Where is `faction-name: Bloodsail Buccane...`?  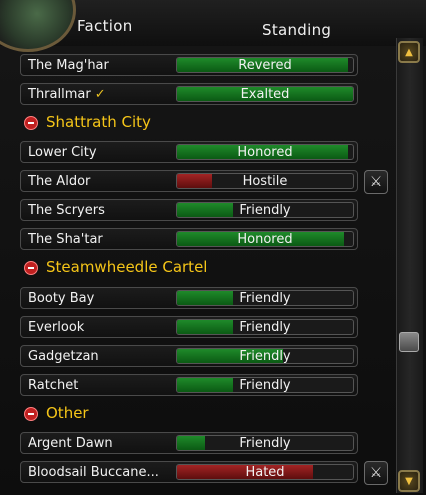
faction-name: Bloodsail Buccane... is located at coordinates (93, 472).